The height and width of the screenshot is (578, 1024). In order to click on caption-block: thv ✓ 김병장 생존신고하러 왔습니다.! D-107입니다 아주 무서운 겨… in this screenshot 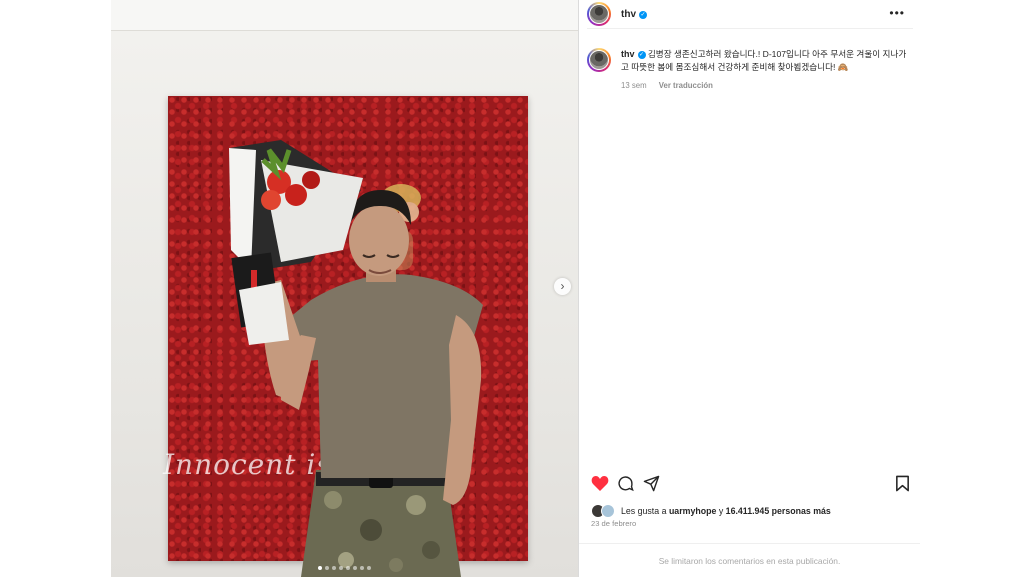, I will do `click(750, 70)`.